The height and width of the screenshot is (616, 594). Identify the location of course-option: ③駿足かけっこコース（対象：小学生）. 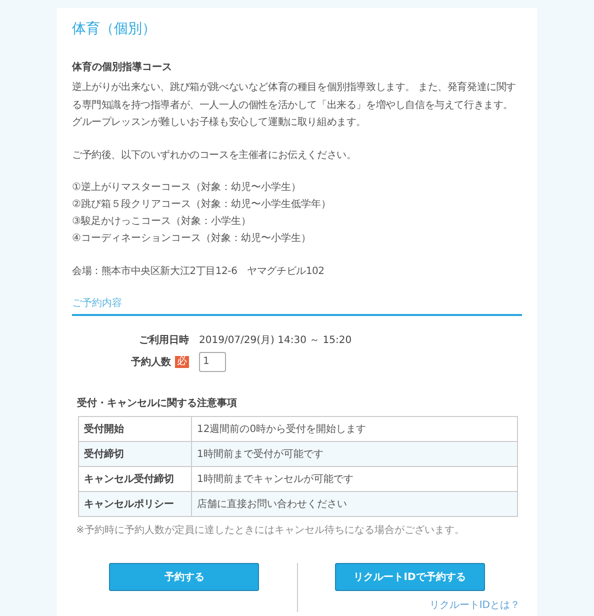
(297, 221).